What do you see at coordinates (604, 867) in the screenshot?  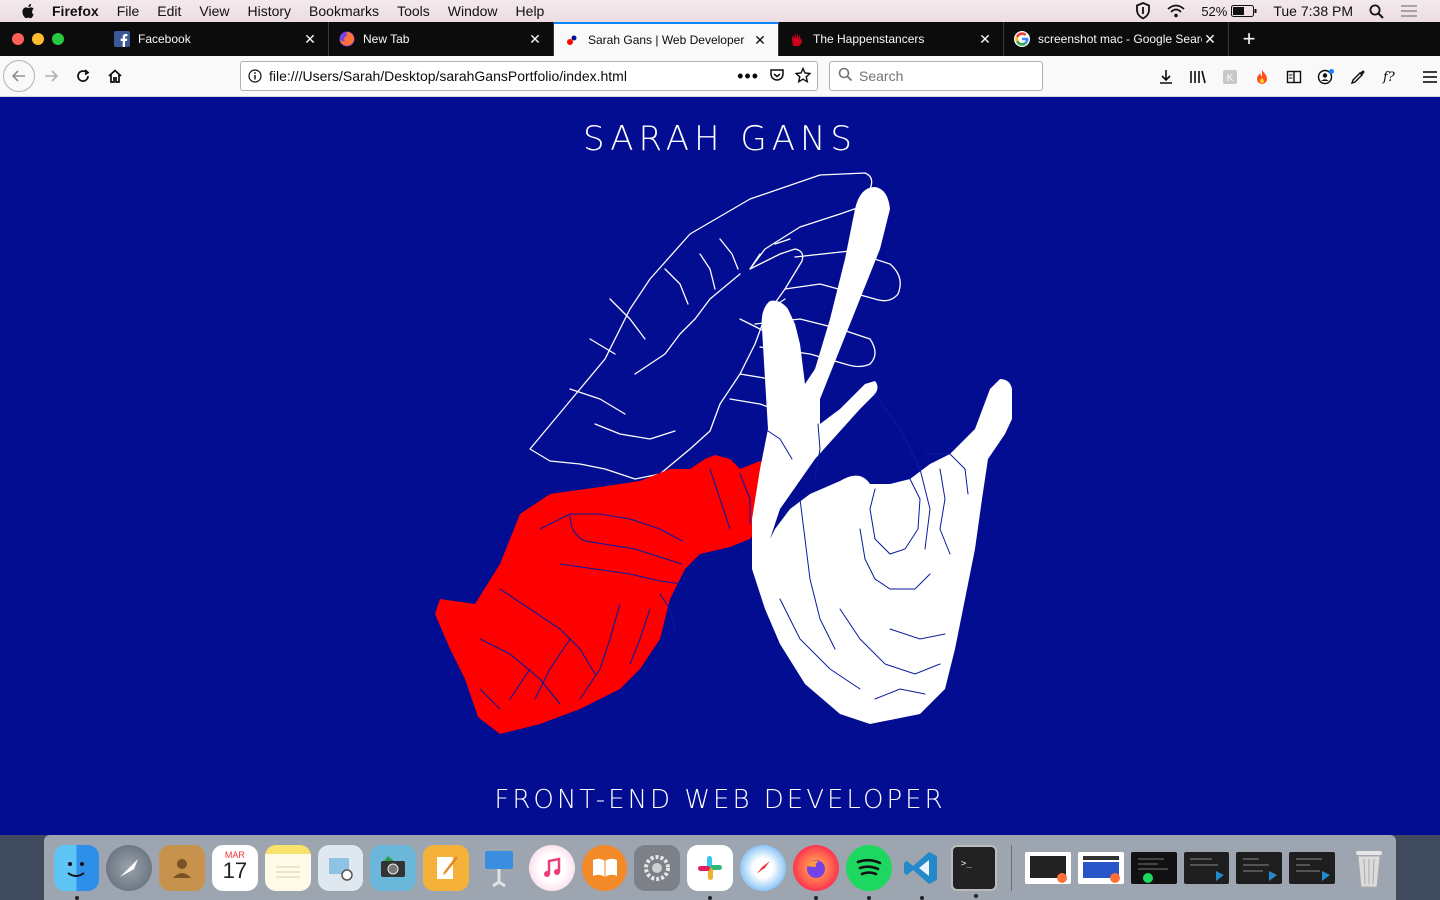 I see `ibooks-icon` at bounding box center [604, 867].